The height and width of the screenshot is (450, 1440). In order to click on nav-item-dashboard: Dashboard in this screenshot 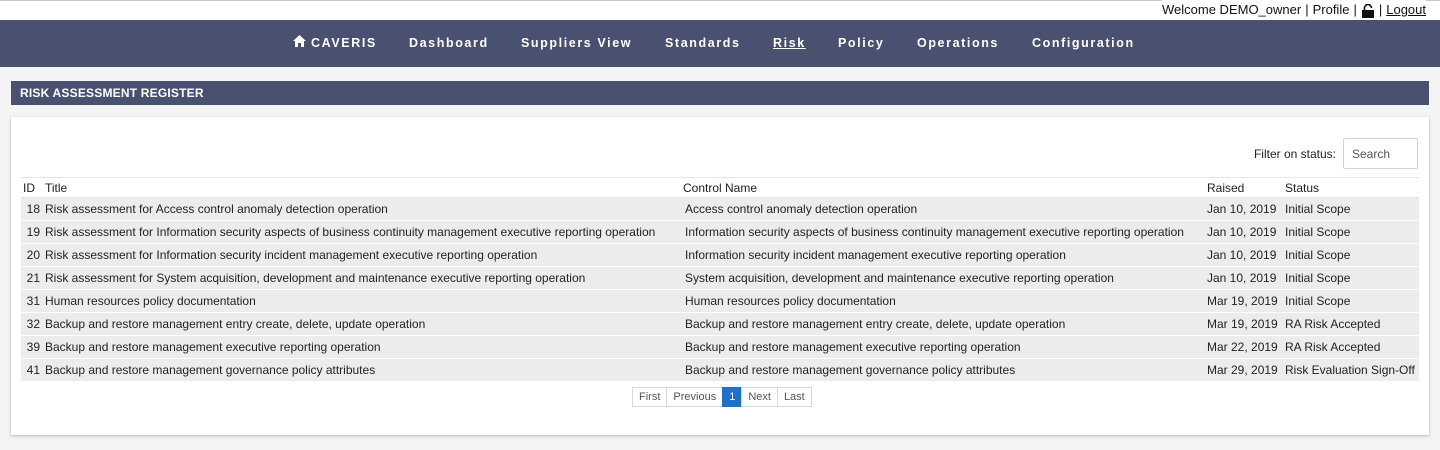, I will do `click(449, 43)`.